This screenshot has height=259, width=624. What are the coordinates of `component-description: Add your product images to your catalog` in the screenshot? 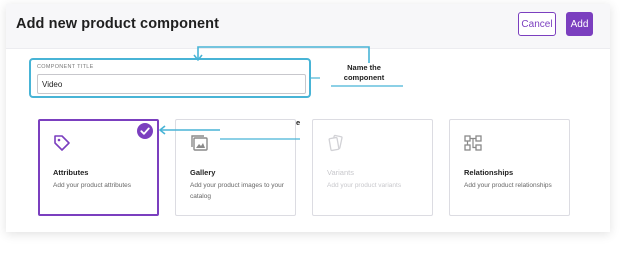 It's located at (237, 191).